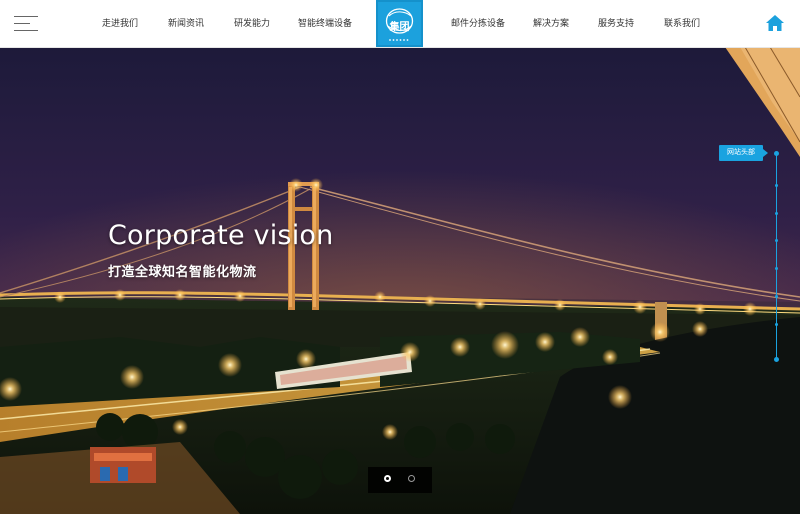 Image resolution: width=800 pixels, height=514 pixels. I want to click on menu-icon, so click(27, 23).